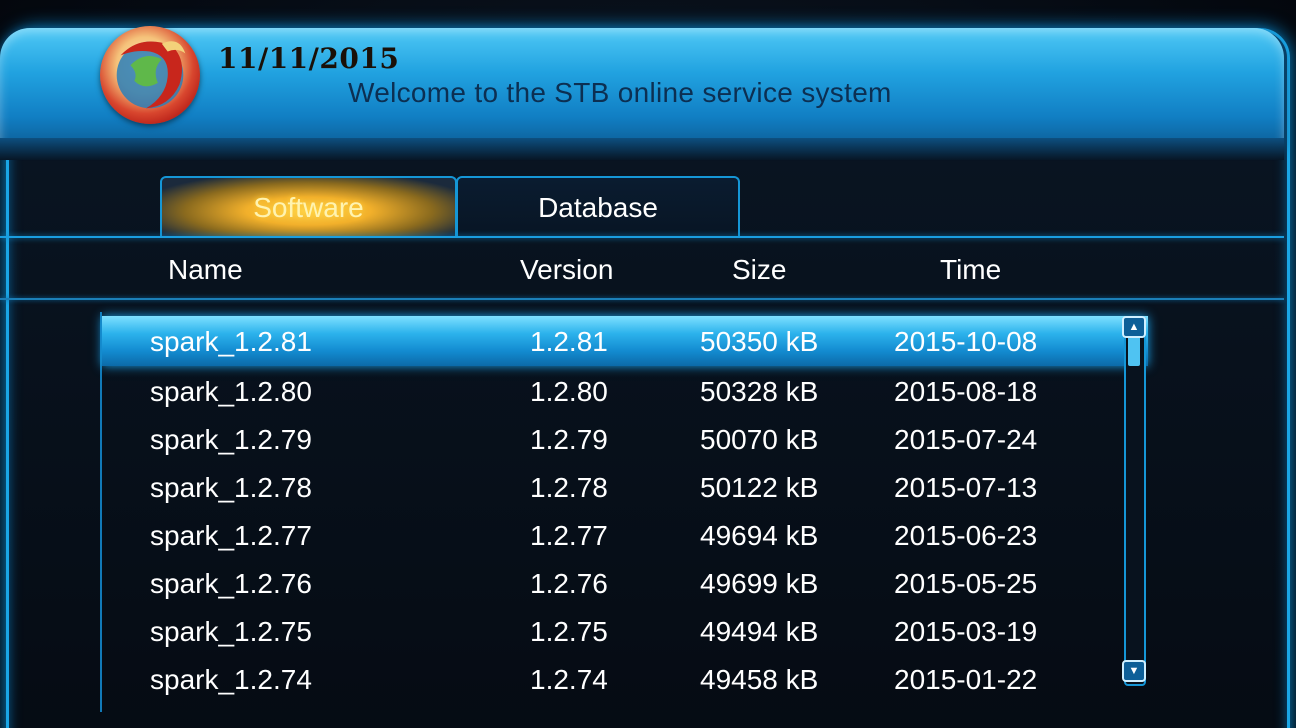  I want to click on list-item: spark_1.2.80 1.2.80 50328 kB 2015-08-18, so click(625, 391).